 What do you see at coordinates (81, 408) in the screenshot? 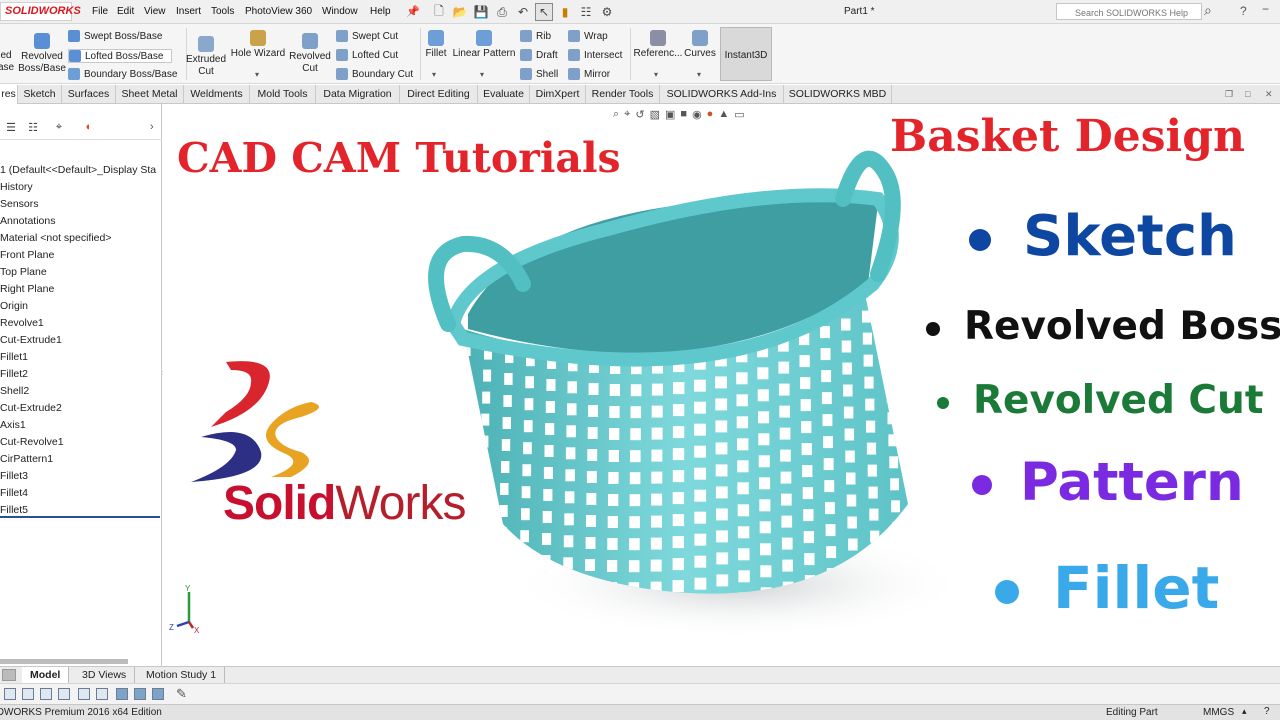
I see `feature-tree-item: Cut-Extrude2` at bounding box center [81, 408].